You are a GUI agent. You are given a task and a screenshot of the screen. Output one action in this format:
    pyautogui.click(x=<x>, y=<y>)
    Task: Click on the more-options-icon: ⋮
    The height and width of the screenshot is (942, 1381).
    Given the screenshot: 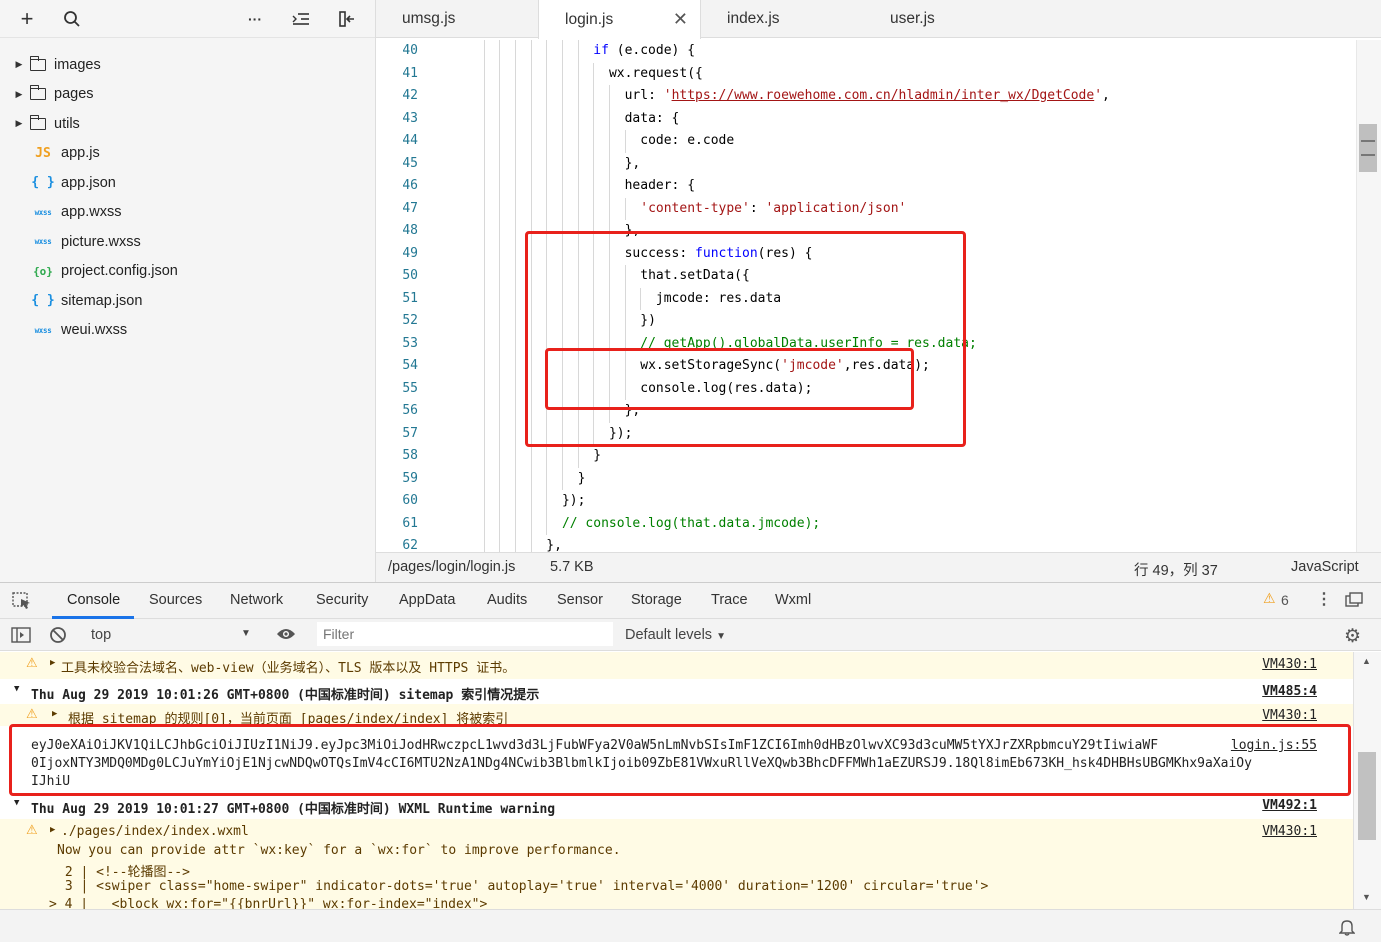 What is the action you would take?
    pyautogui.click(x=1324, y=599)
    